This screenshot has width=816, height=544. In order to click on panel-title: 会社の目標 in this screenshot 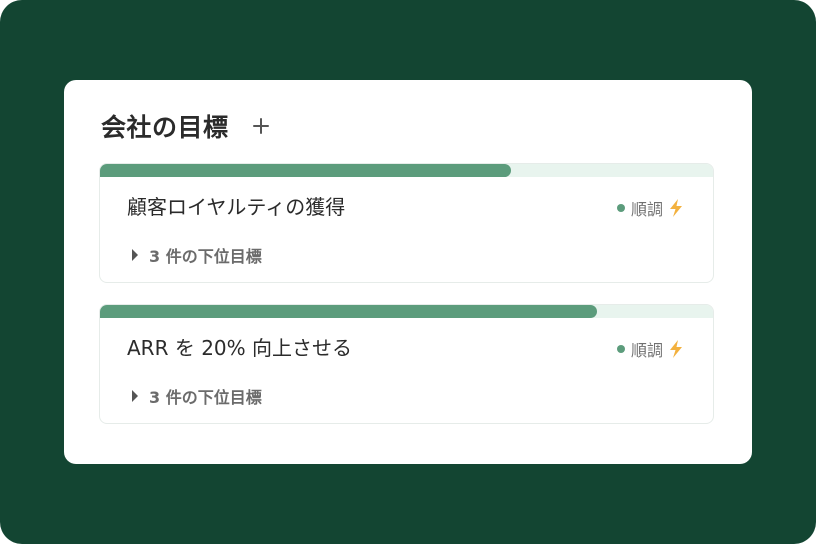, I will do `click(165, 127)`.